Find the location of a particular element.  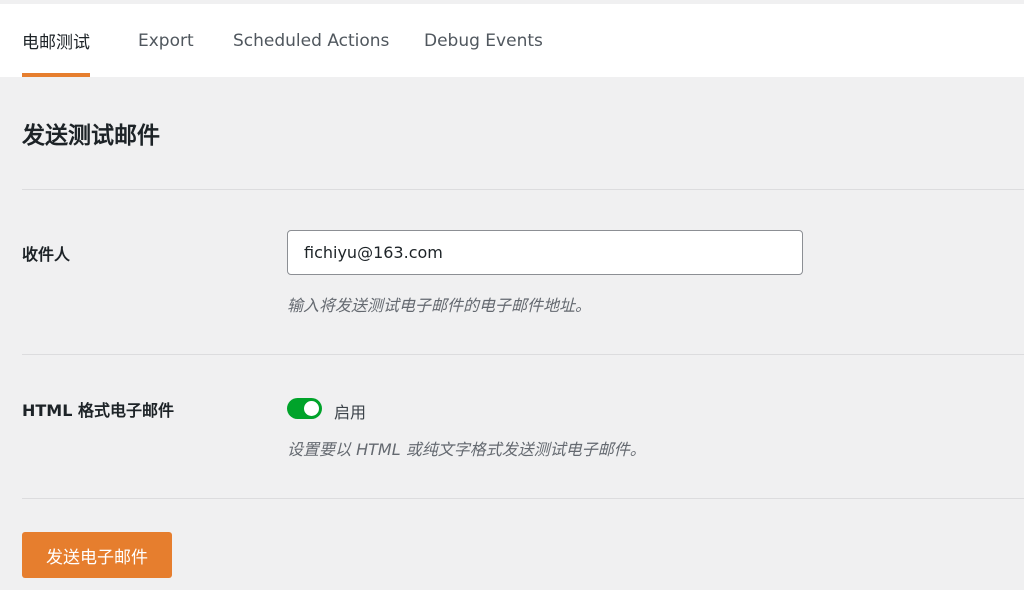

tab-debug-events: Debug Events is located at coordinates (483, 40).